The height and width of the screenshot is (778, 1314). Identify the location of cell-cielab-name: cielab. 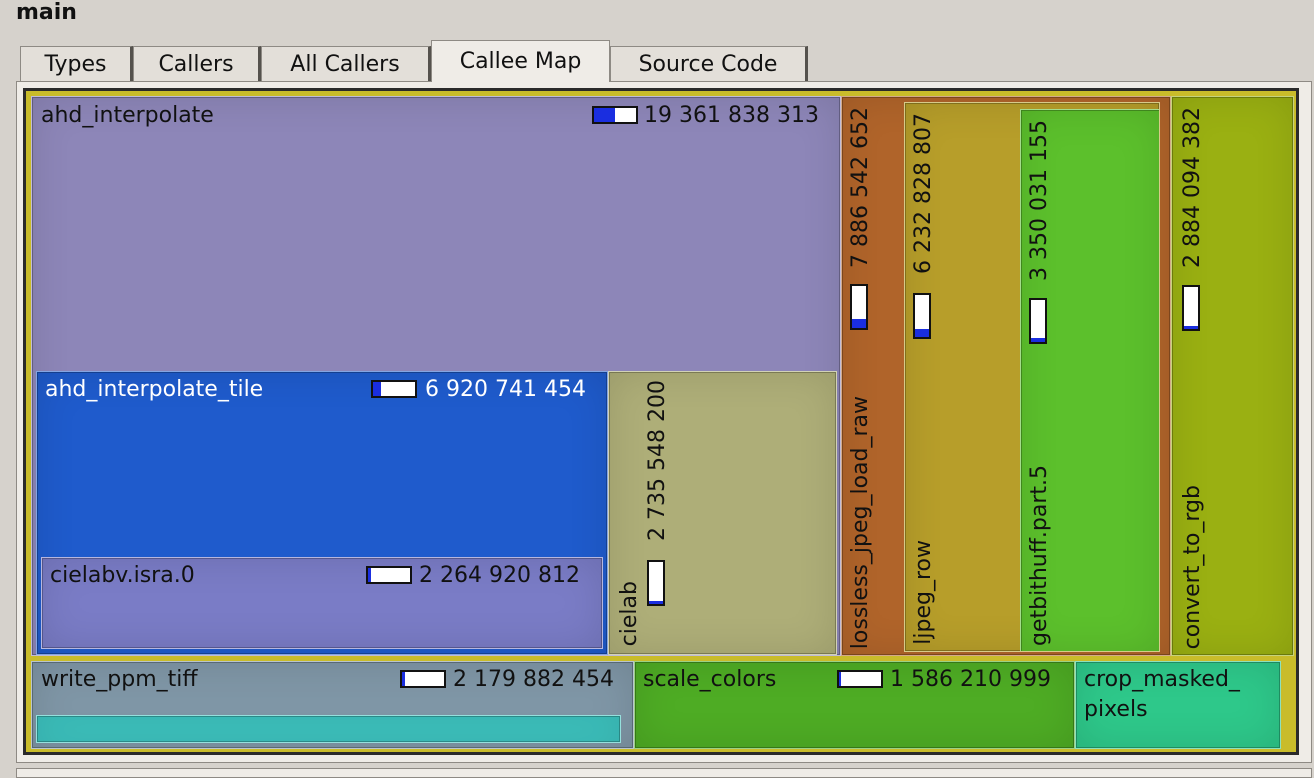
(629, 613).